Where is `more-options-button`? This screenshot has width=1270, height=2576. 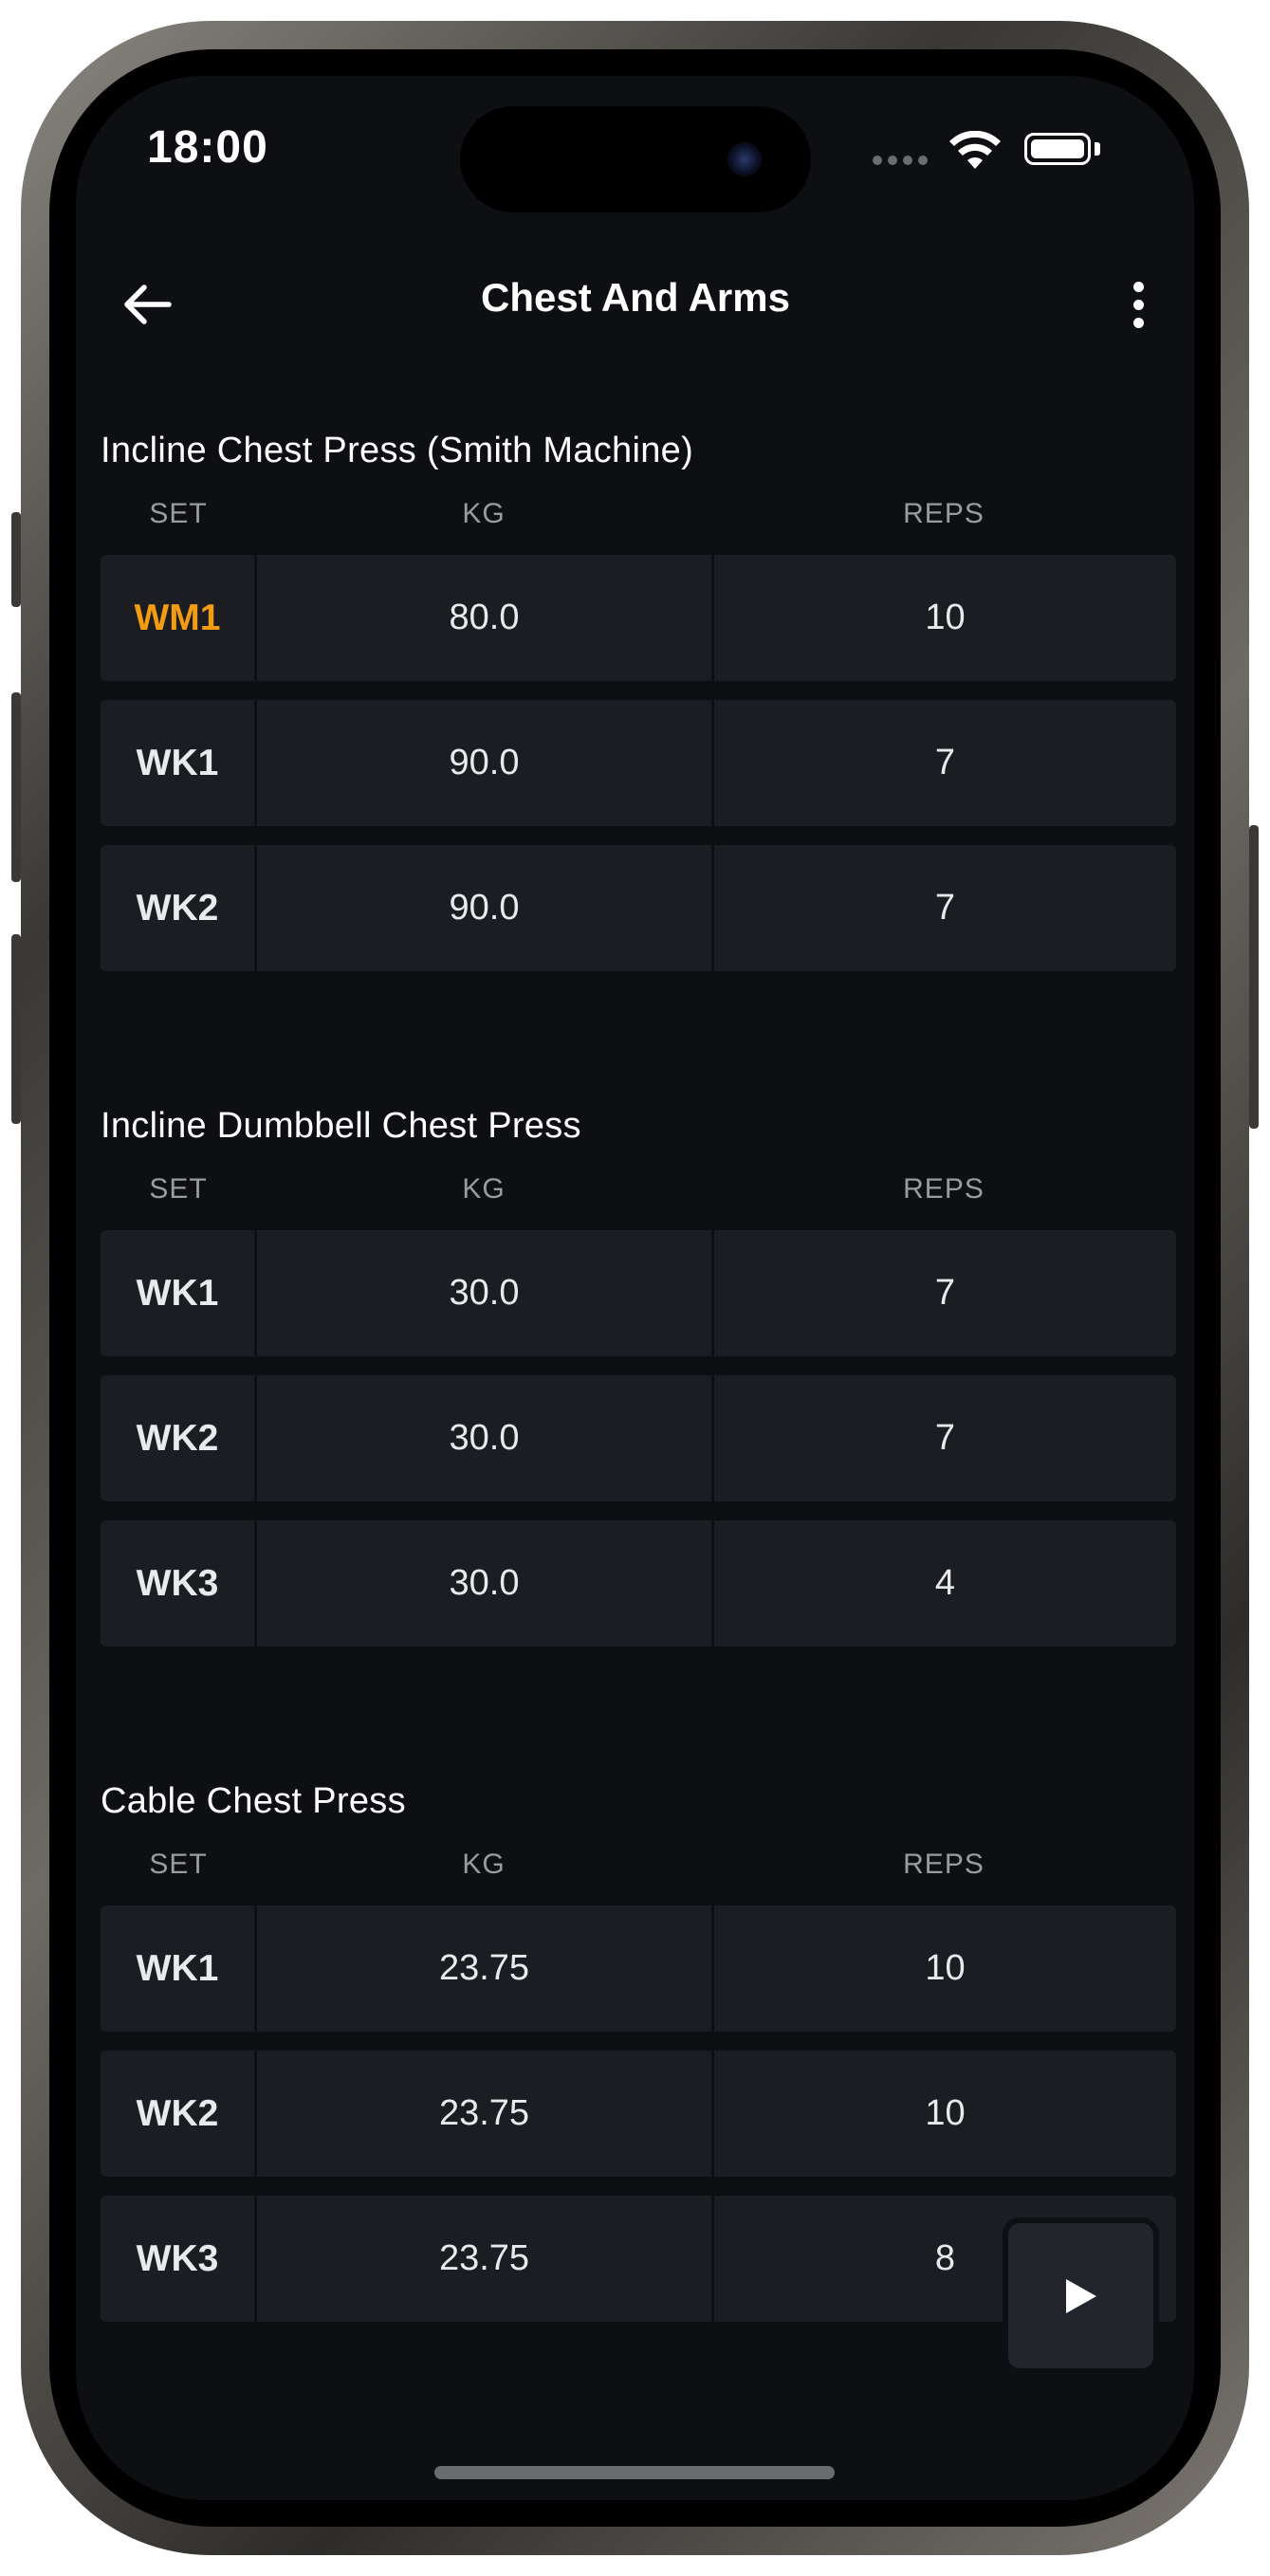
more-options-button is located at coordinates (1138, 304).